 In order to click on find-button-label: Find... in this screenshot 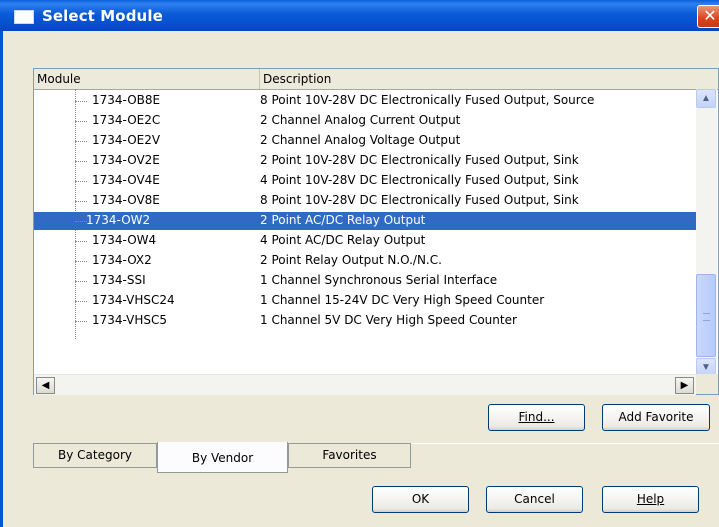, I will do `click(536, 417)`.